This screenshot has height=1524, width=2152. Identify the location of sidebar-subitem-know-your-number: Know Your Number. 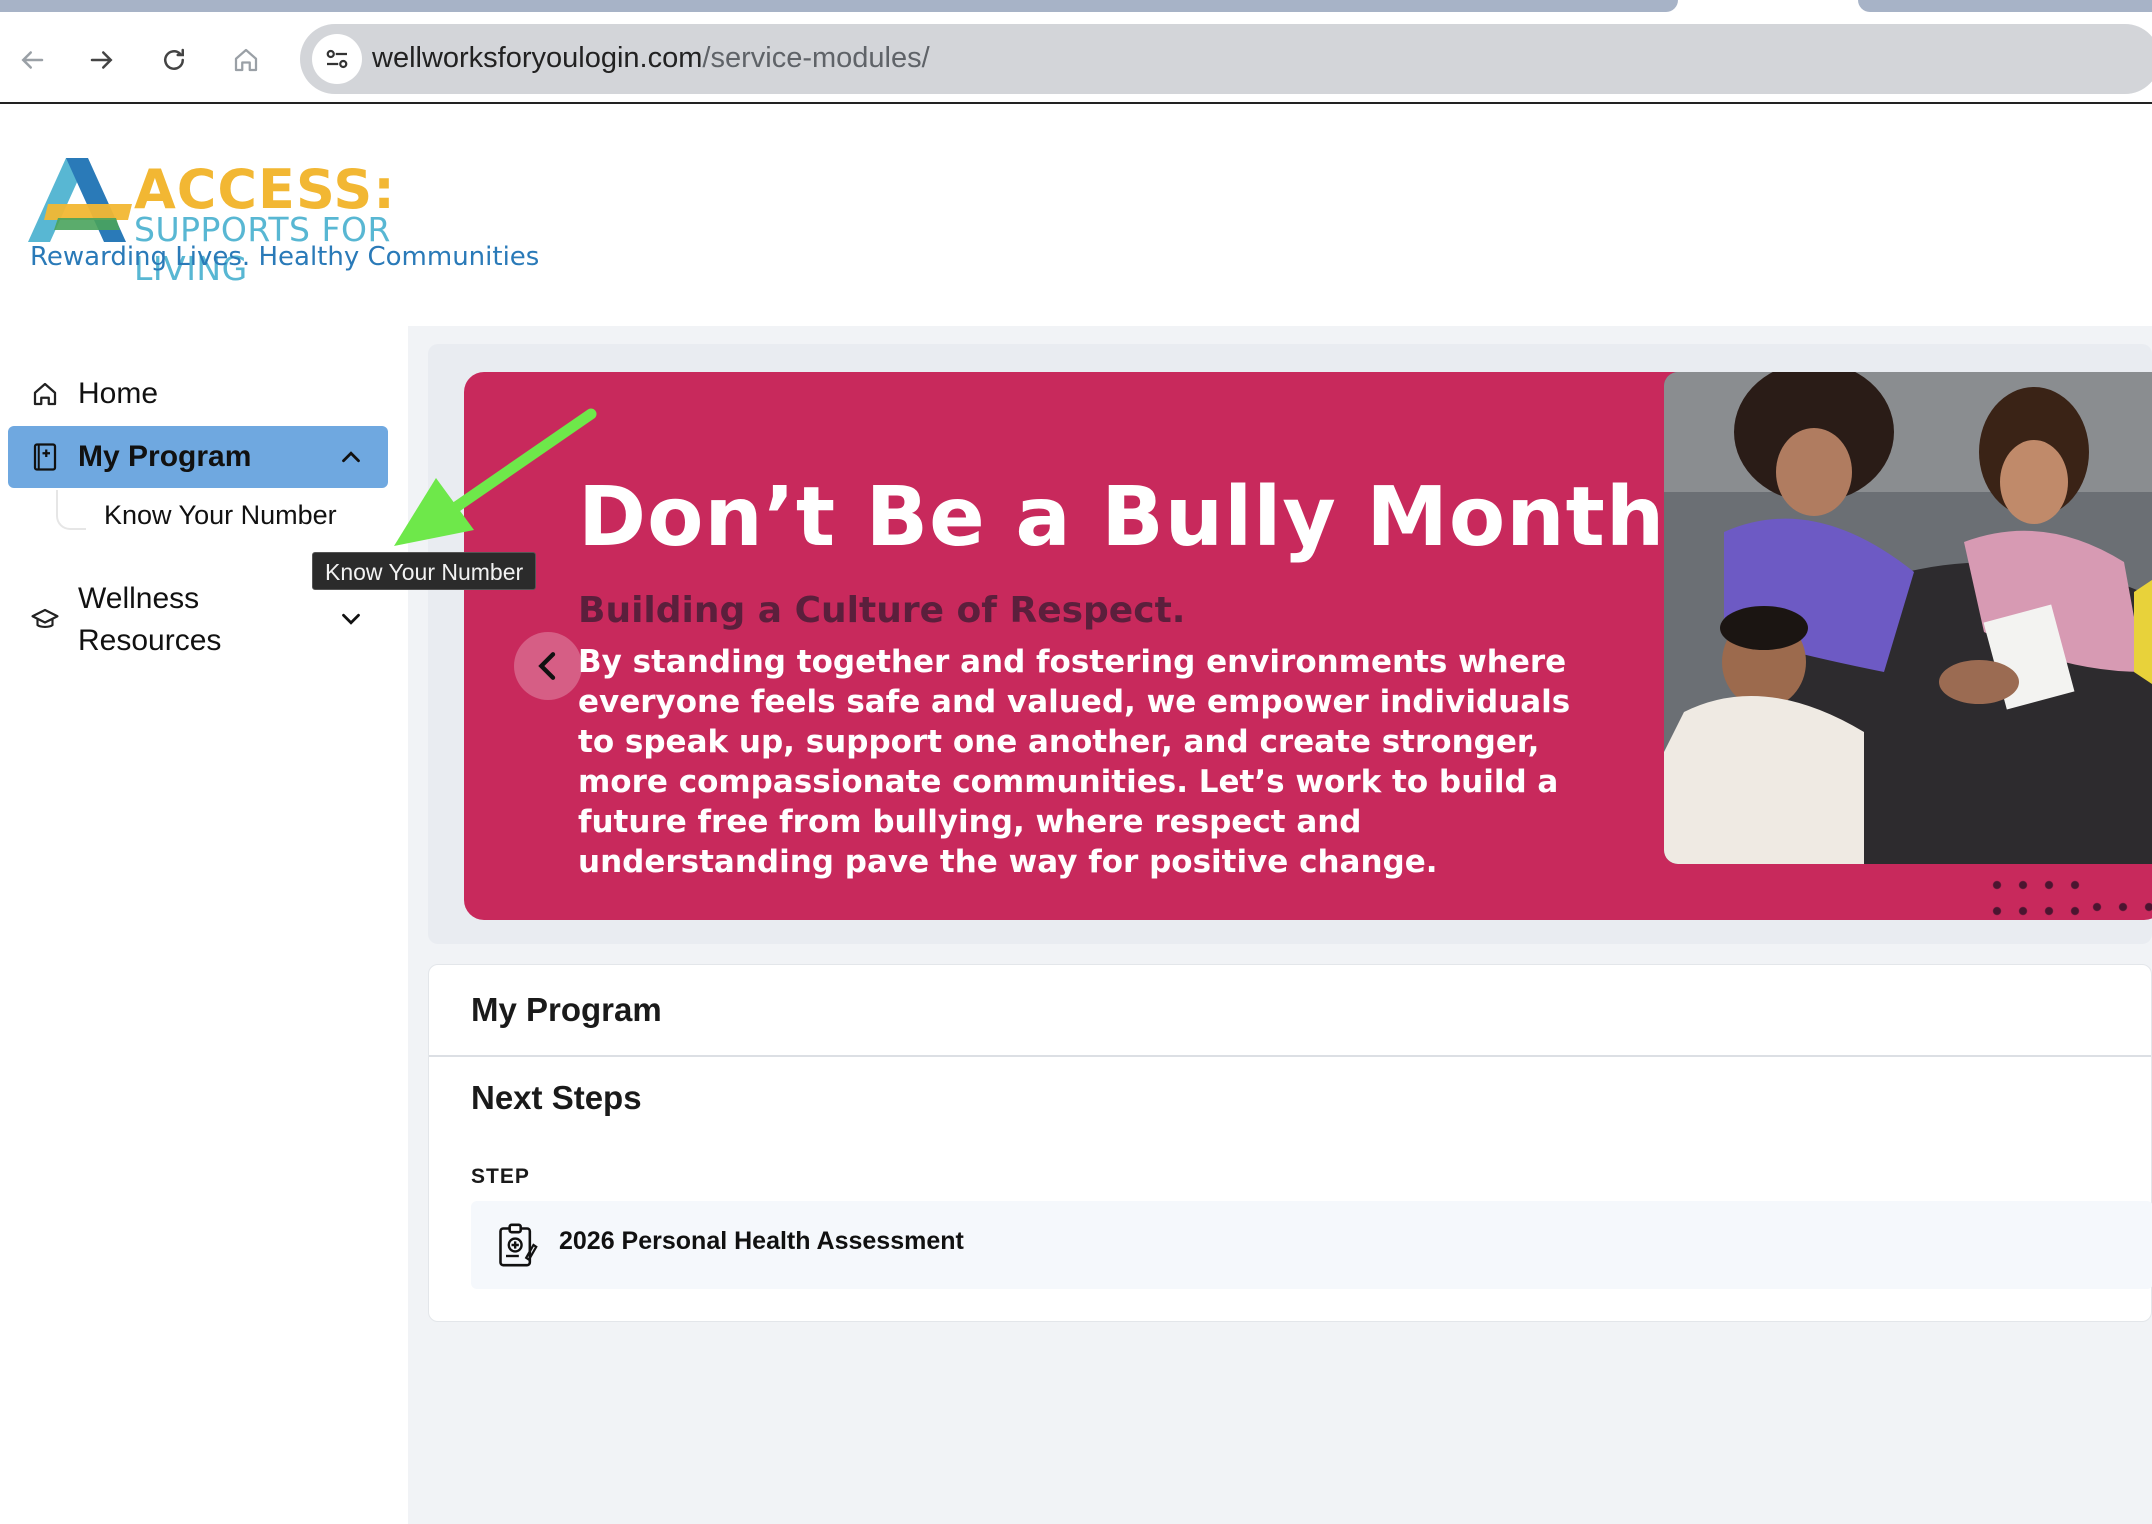
(220, 515).